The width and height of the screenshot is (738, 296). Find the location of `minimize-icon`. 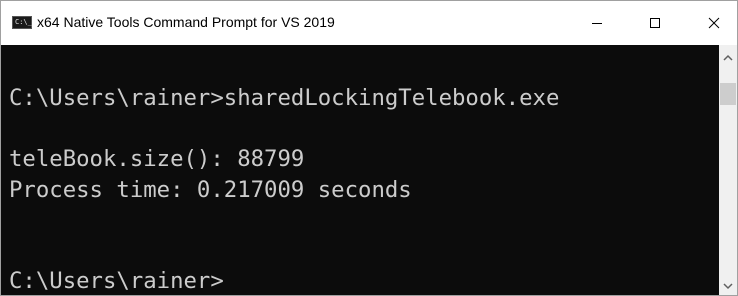

minimize-icon is located at coordinates (597, 23).